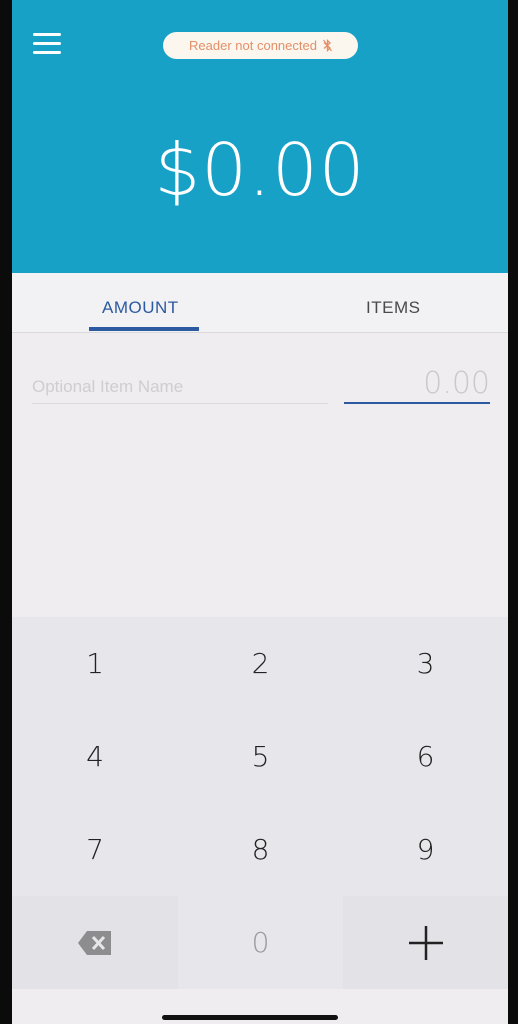 This screenshot has width=518, height=1024. I want to click on key-1: 1, so click(95, 663).